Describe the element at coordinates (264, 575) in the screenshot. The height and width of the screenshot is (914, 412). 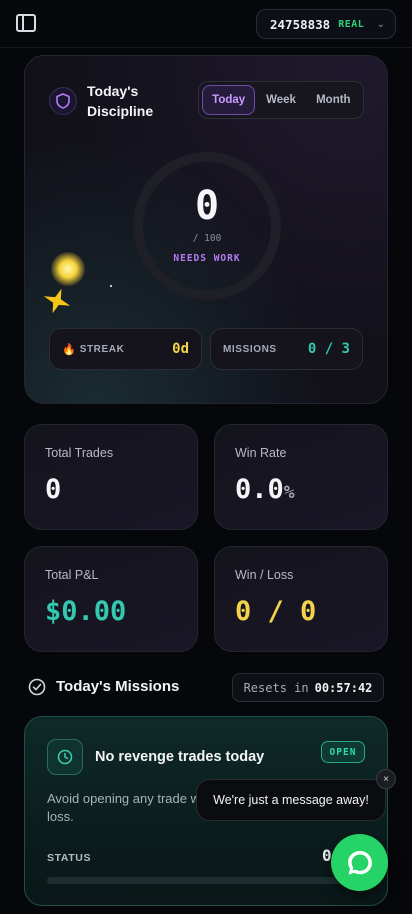
I see `win-loss-label: Win / Loss` at that location.